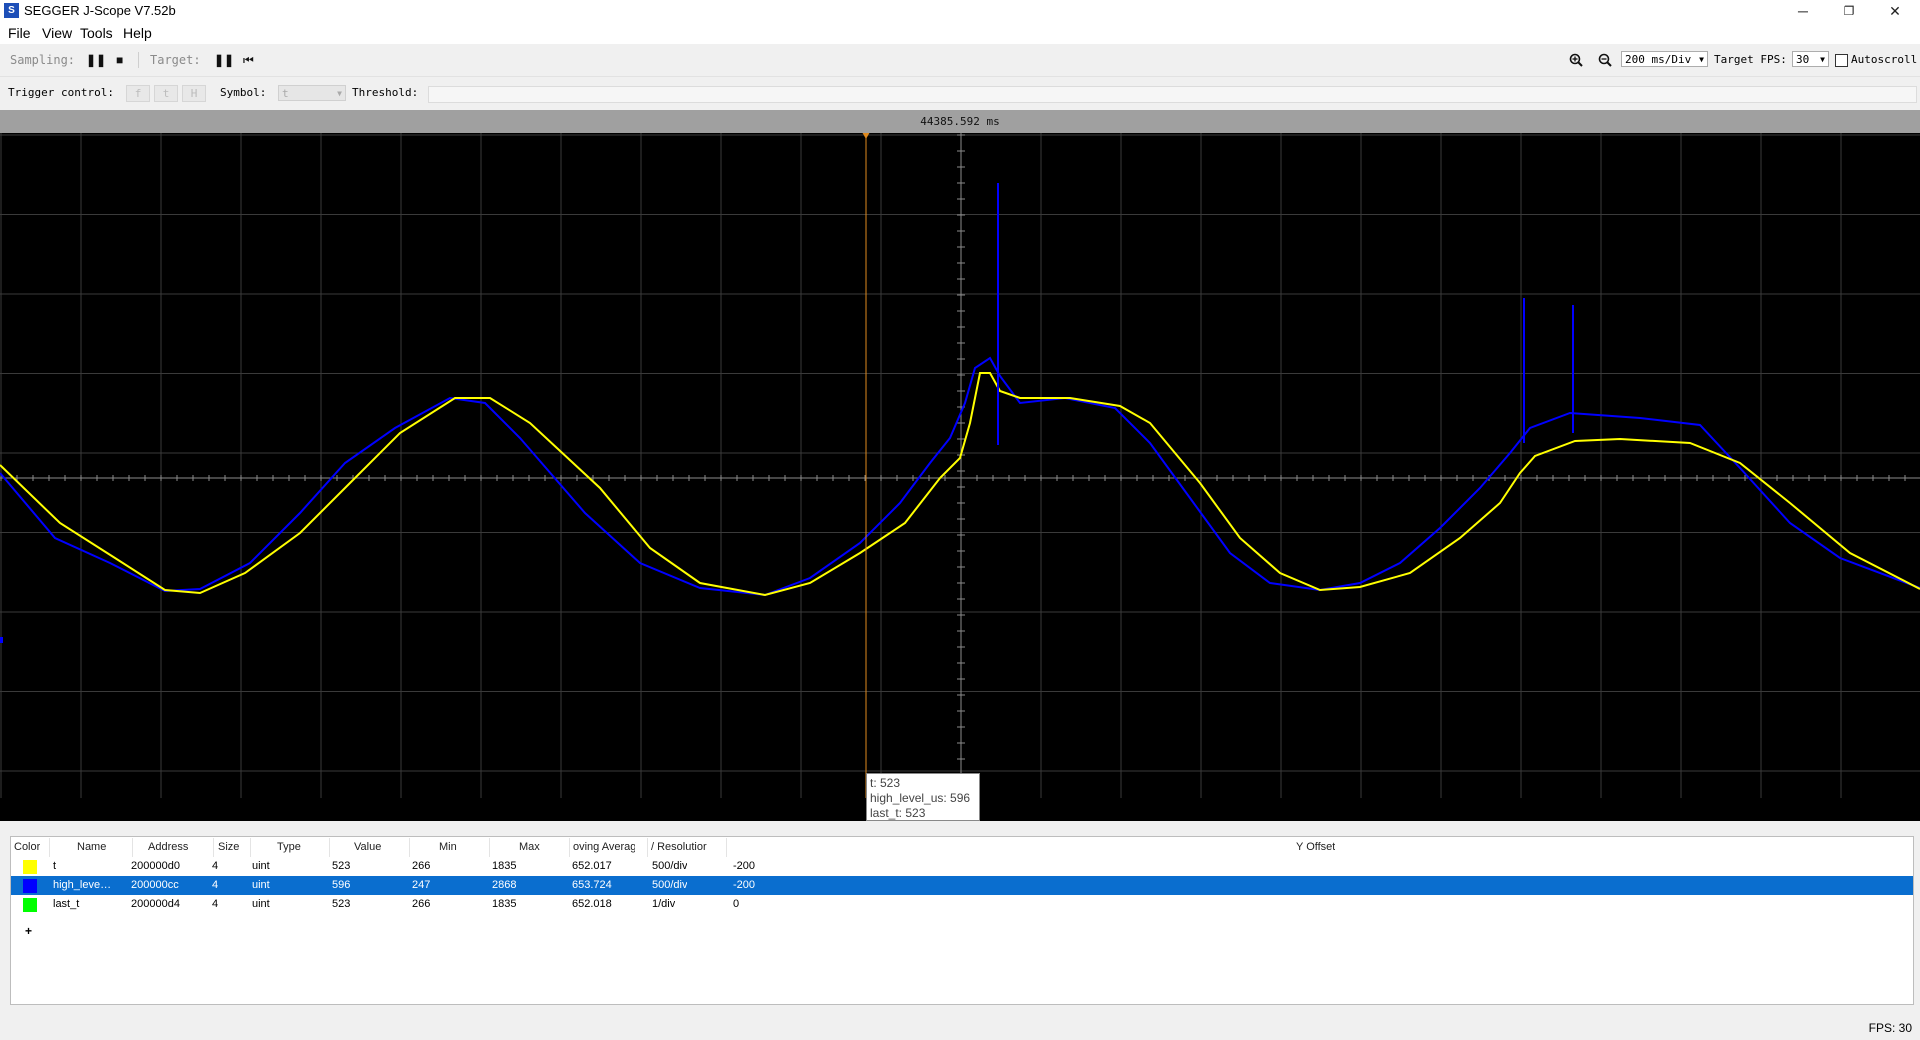  Describe the element at coordinates (119, 60) in the screenshot. I see `sampling-stop-icon: ■` at that location.